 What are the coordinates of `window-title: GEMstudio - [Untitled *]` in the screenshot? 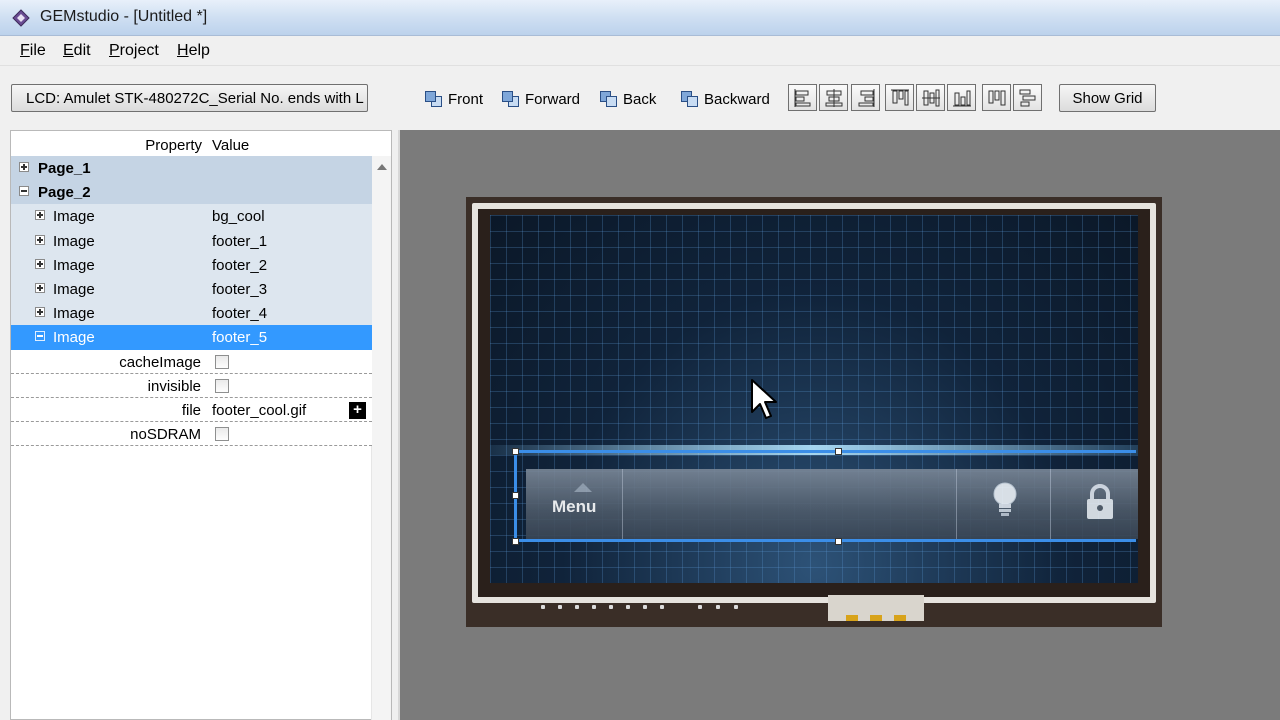 It's located at (124, 16).